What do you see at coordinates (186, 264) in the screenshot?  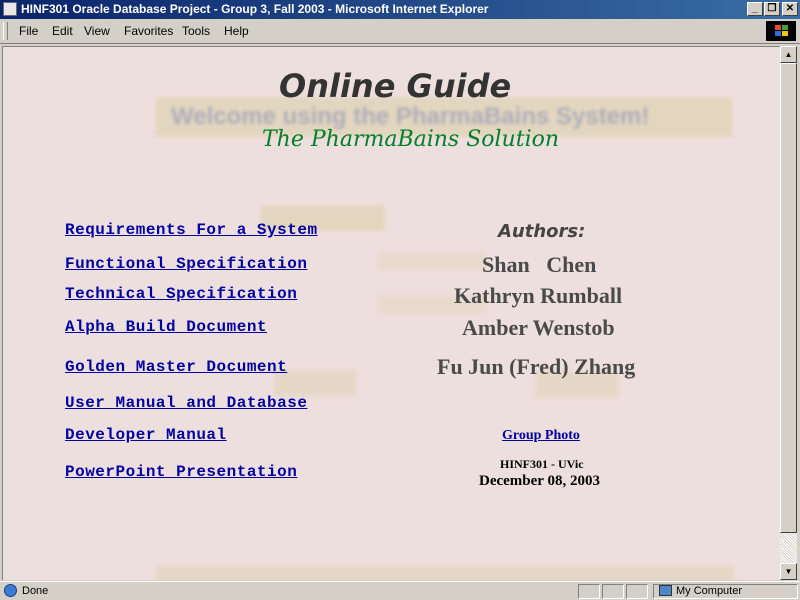 I see `link-functional-spec: Functional Specification` at bounding box center [186, 264].